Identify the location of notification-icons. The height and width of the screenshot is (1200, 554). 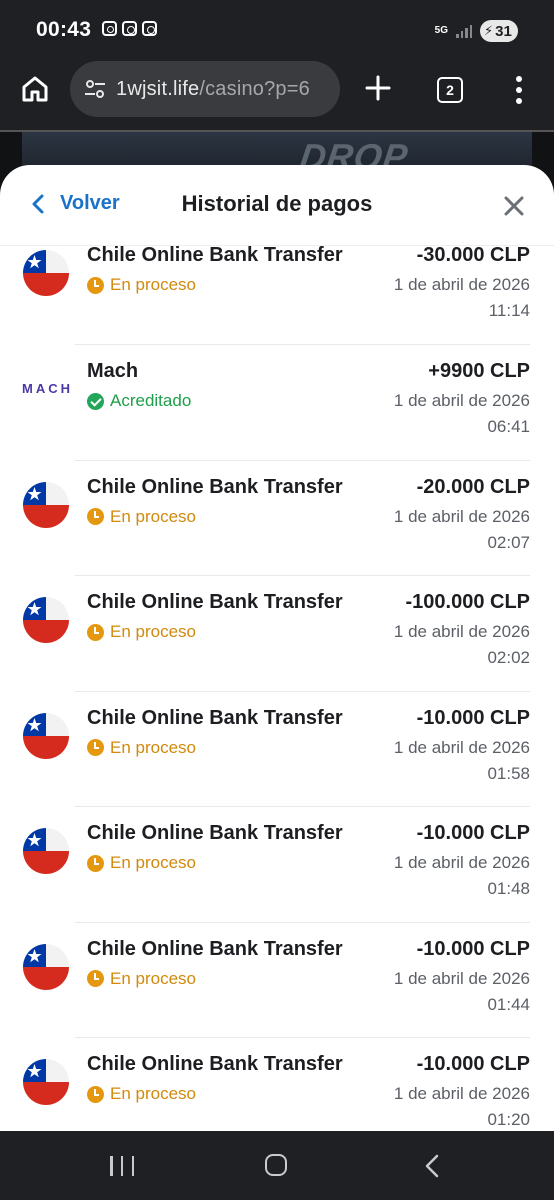
(129, 28).